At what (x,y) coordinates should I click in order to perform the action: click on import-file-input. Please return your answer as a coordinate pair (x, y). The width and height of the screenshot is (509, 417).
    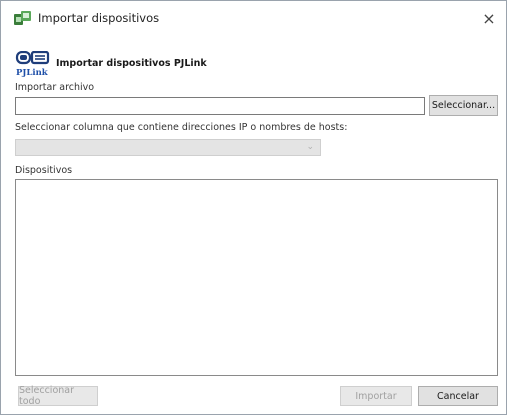
    Looking at the image, I should click on (220, 106).